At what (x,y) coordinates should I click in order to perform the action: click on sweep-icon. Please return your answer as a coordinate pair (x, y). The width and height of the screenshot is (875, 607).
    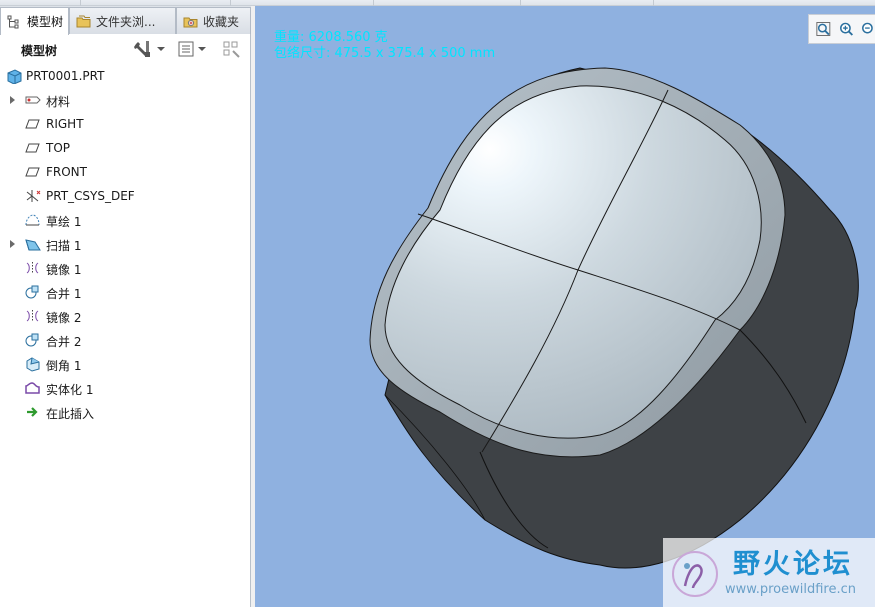
    Looking at the image, I should click on (33, 245).